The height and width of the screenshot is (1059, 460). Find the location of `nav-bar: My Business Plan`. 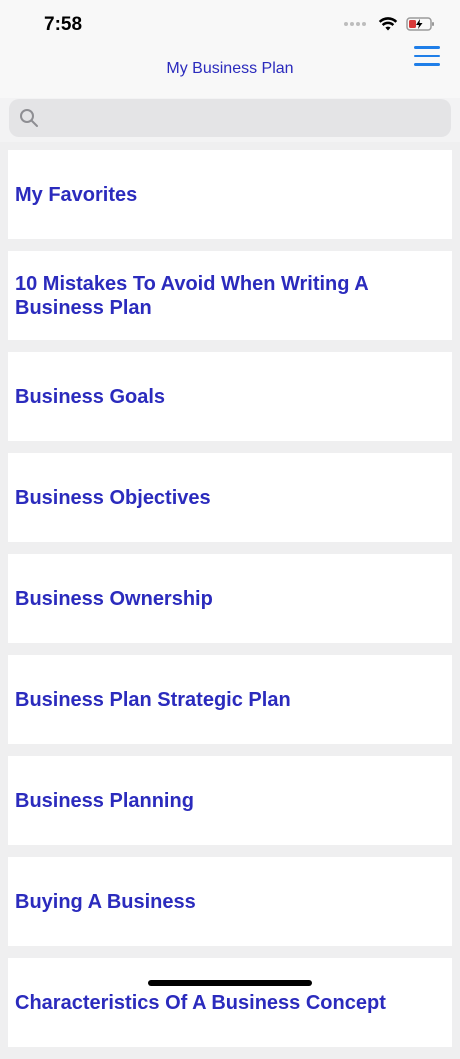

nav-bar: My Business Plan is located at coordinates (230, 72).